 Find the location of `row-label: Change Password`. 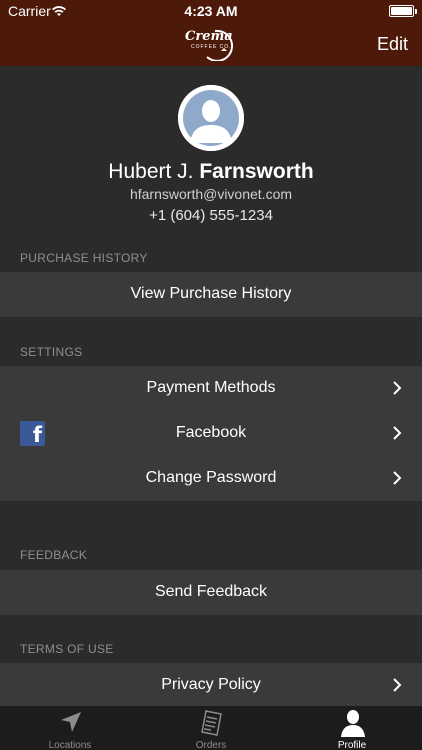

row-label: Change Password is located at coordinates (211, 477).